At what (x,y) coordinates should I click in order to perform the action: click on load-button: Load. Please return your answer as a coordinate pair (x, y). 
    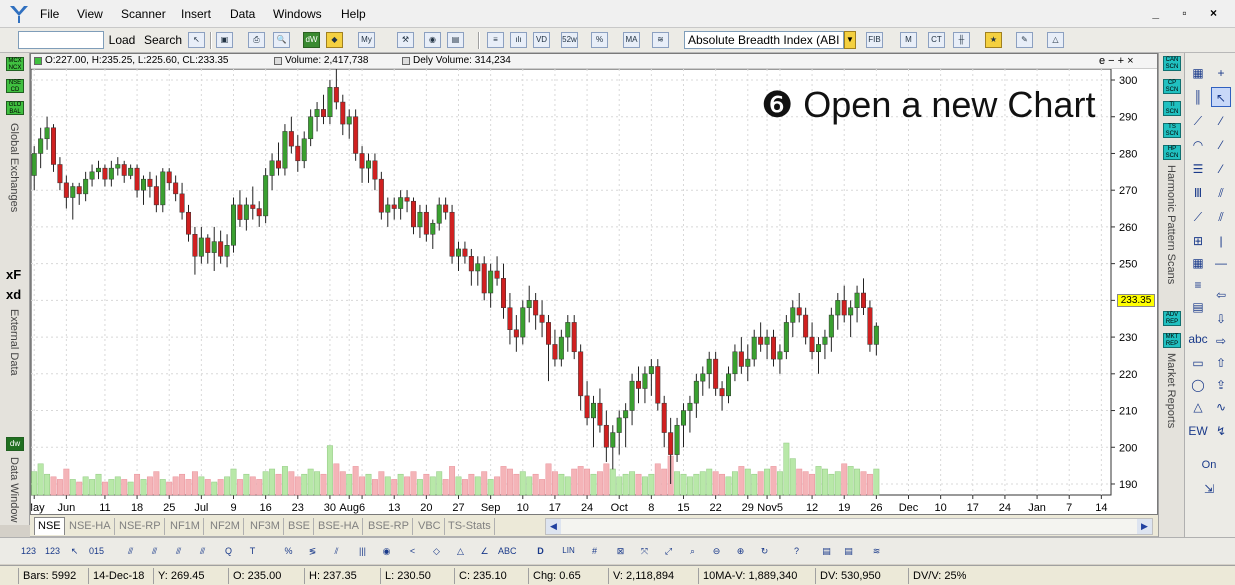
    Looking at the image, I should click on (122, 40).